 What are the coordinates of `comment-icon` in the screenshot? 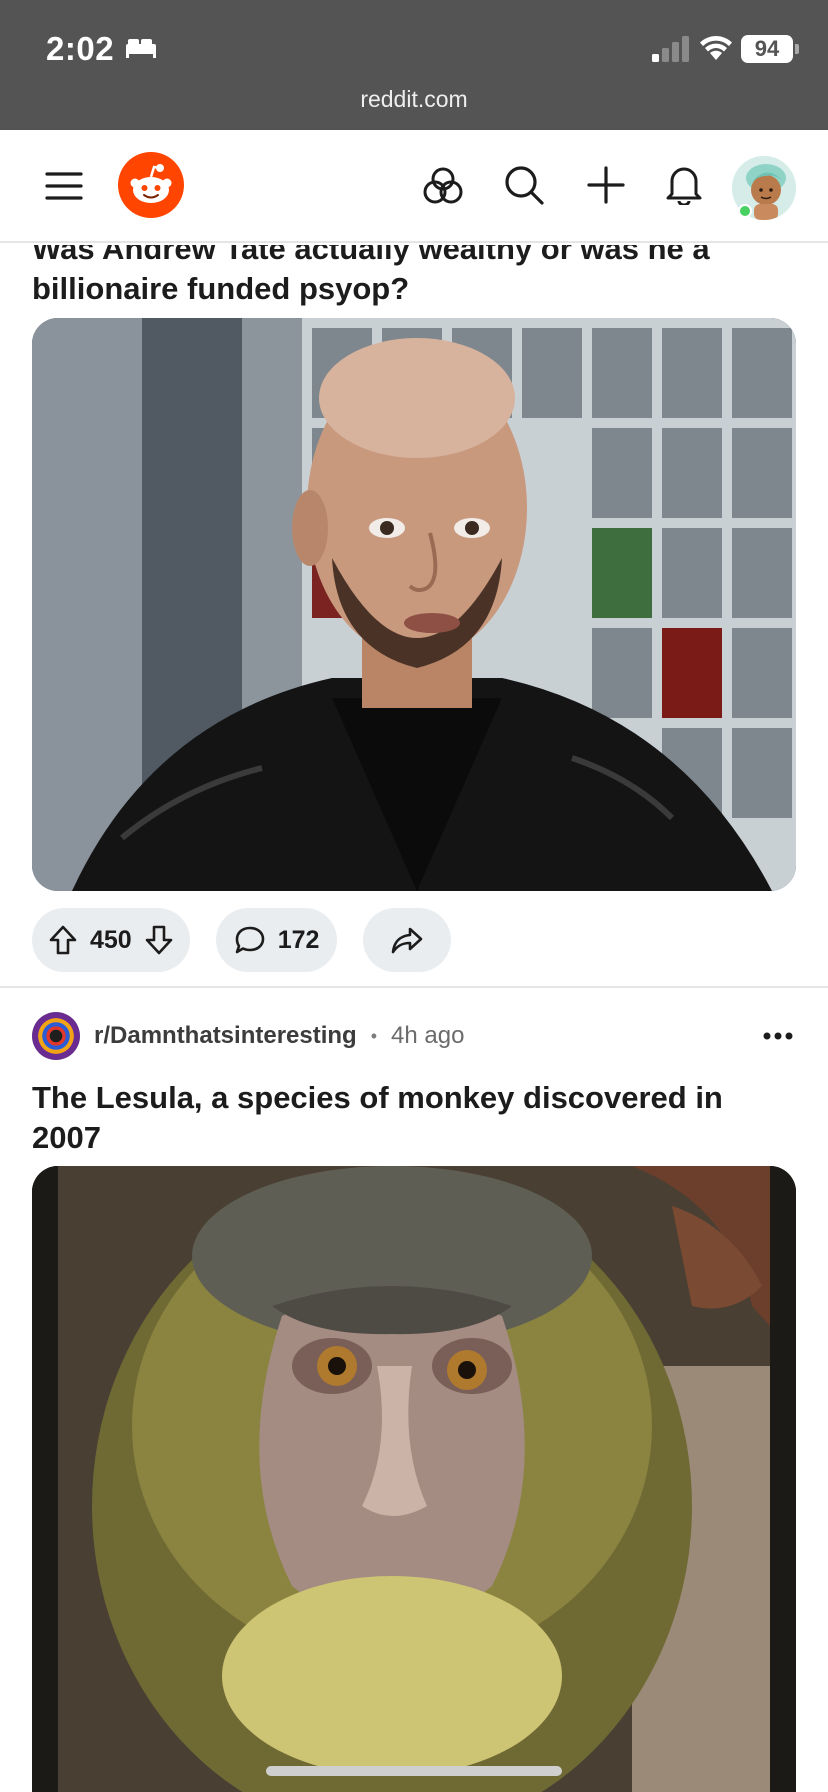 It's located at (250, 940).